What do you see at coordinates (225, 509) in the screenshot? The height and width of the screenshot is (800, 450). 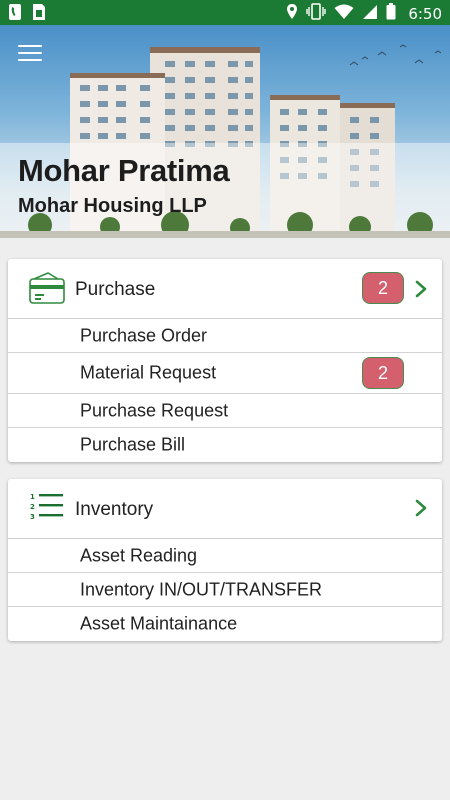 I see `inventory-section-header: 1 2 3 Inventory` at bounding box center [225, 509].